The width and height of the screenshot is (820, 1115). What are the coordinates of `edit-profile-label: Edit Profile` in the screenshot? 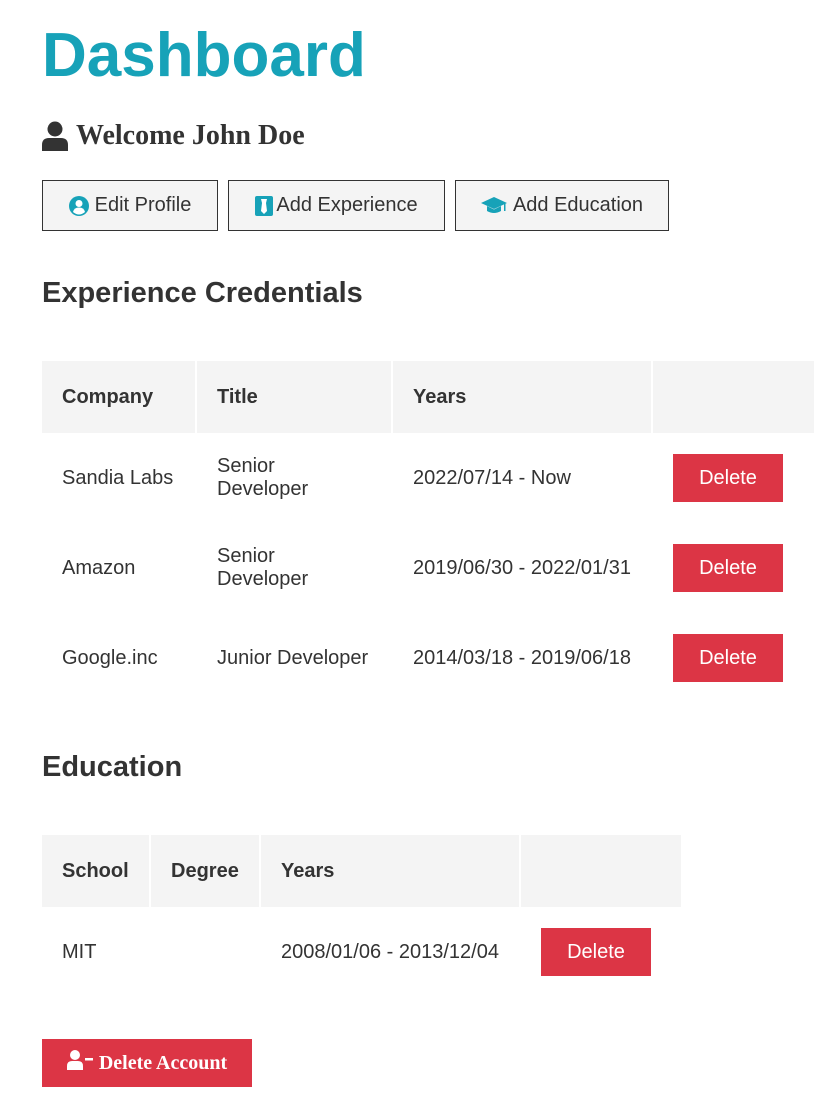 It's located at (143, 205).